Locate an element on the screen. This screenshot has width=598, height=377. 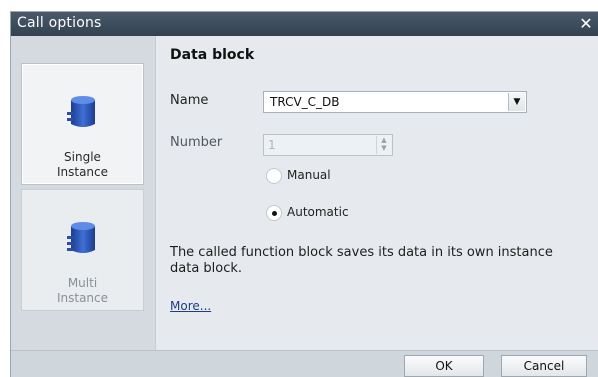
name-dropdown: TRCV_C_DB ▼ is located at coordinates (395, 102).